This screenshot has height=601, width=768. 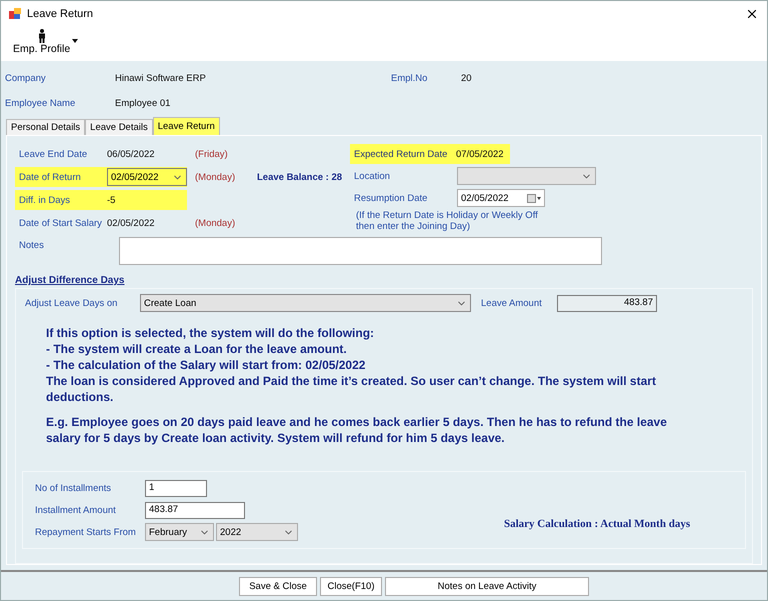 What do you see at coordinates (480, 154) in the screenshot?
I see `field-value: 07/05/2022` at bounding box center [480, 154].